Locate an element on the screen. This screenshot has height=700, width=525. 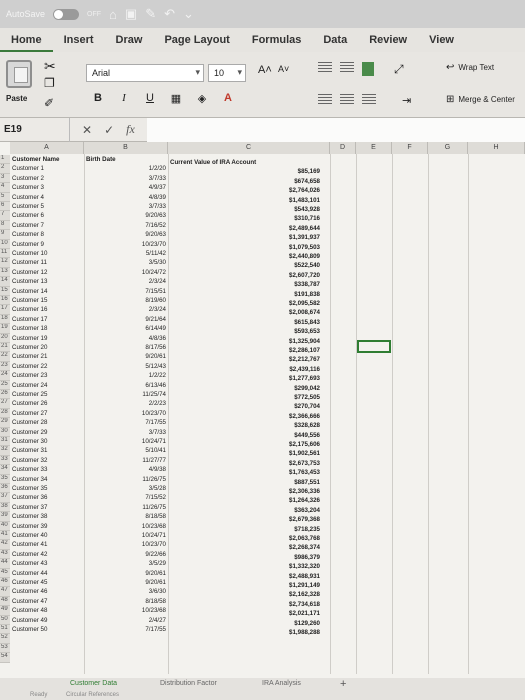
fill-color-icon: ◈ is located at coordinates (202, 98).